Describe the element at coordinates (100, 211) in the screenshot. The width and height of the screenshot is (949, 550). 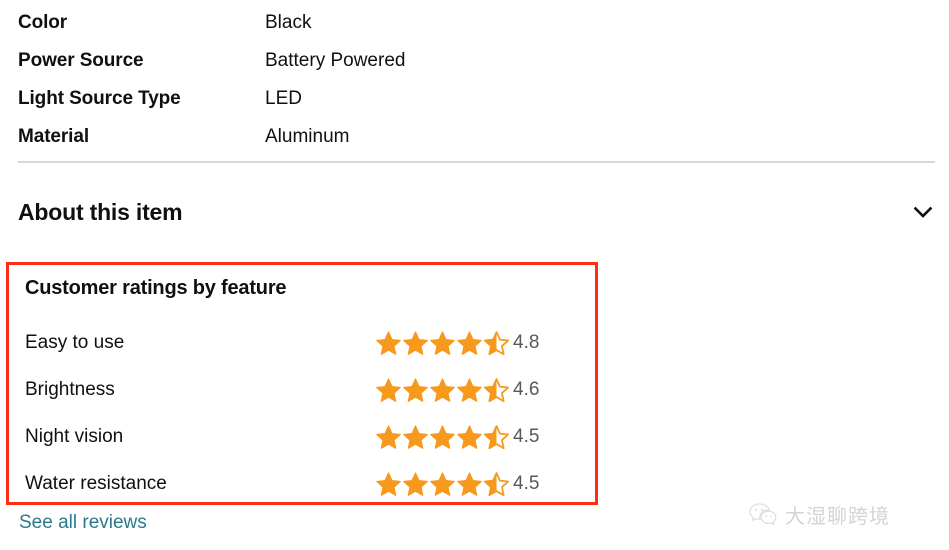
I see `about-this-item-title: About this item` at that location.